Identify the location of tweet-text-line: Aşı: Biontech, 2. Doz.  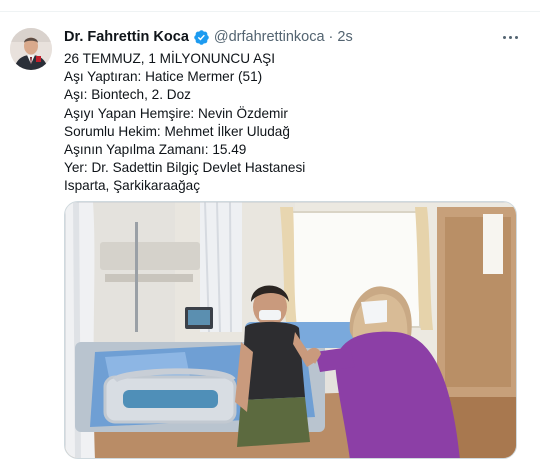
(127, 95).